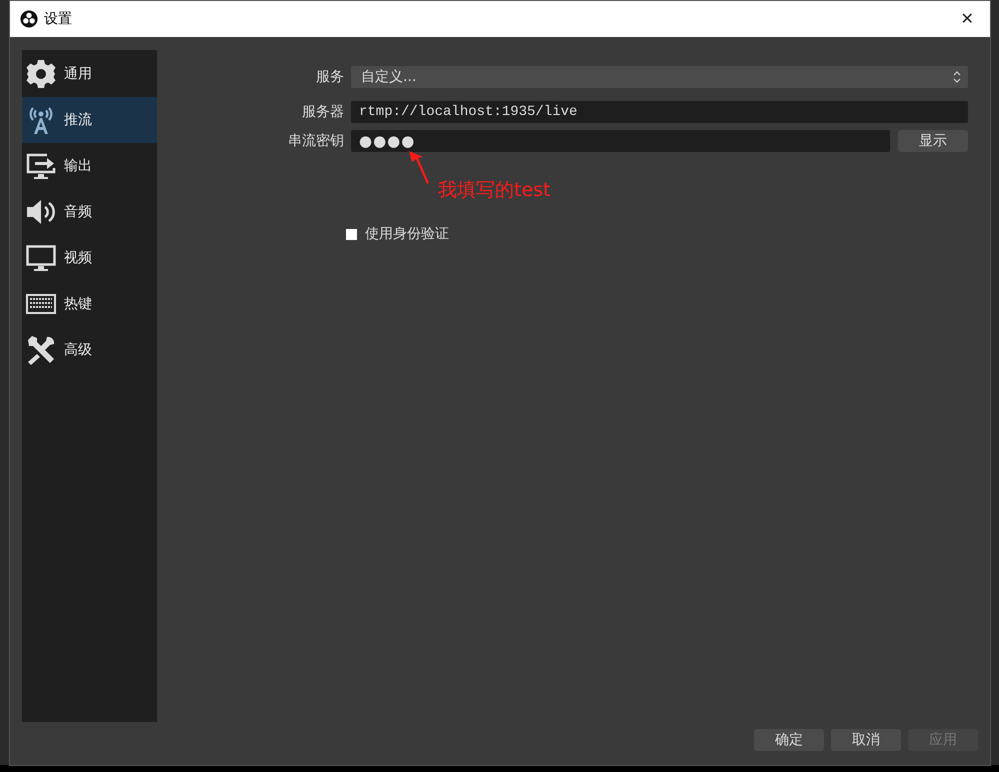 The image size is (999, 772). I want to click on show-button: 显示, so click(933, 141).